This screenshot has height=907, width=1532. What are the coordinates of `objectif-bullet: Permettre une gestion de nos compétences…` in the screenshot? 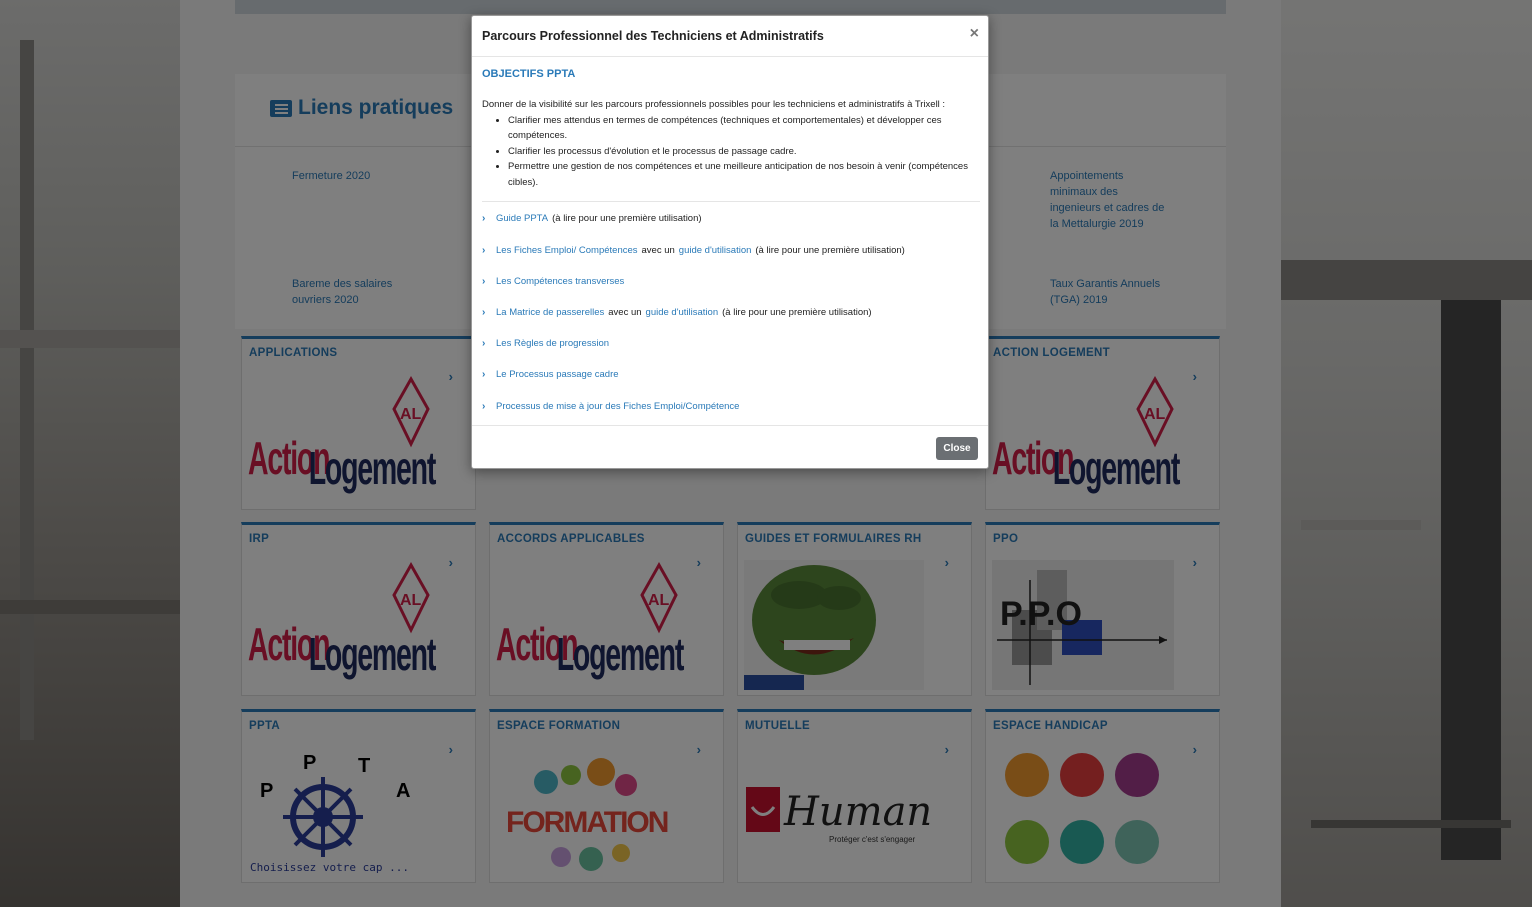 It's located at (744, 174).